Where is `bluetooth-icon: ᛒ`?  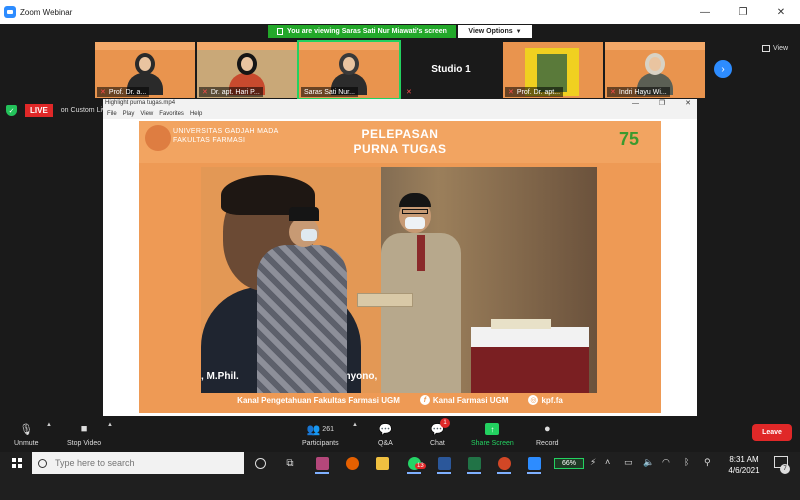
bluetooth-icon: ᛒ is located at coordinates (686, 462).